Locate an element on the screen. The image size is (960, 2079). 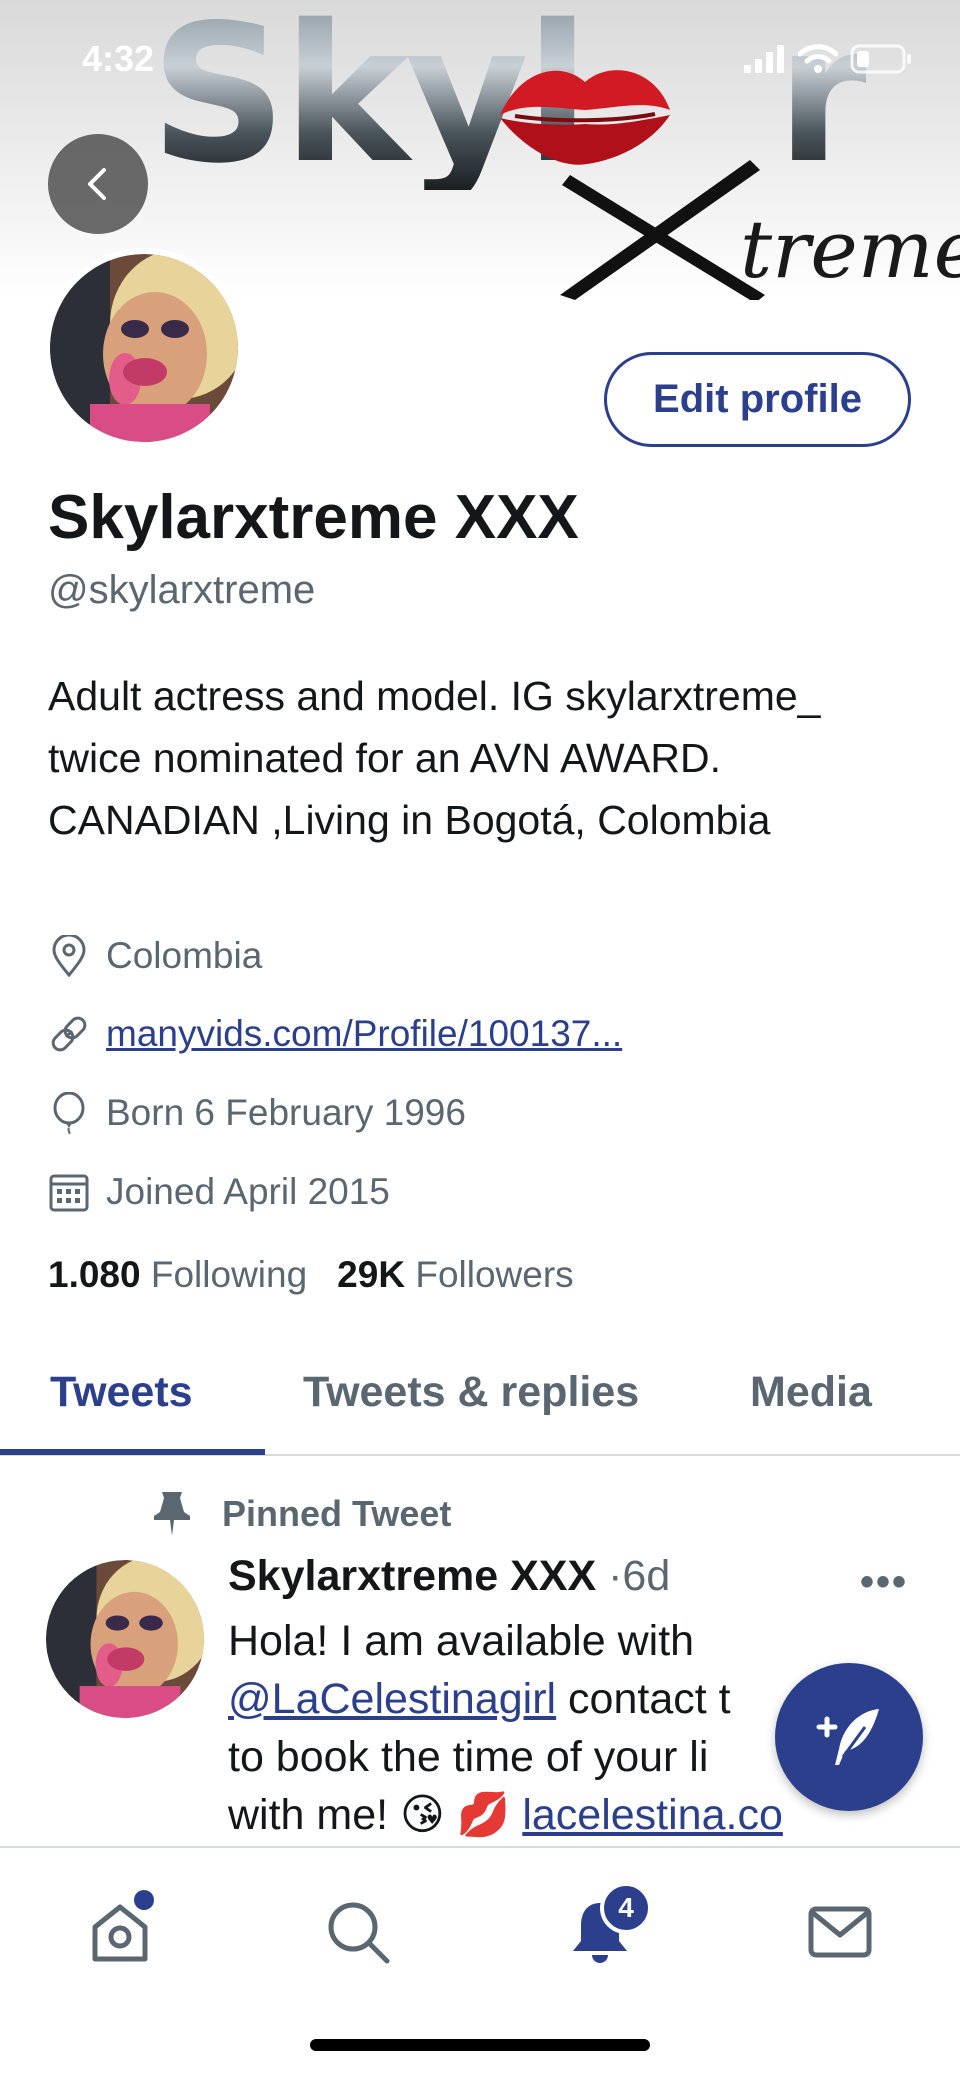
tweet-header: Skylarxtreme XXX ·6d is located at coordinates (449, 1576).